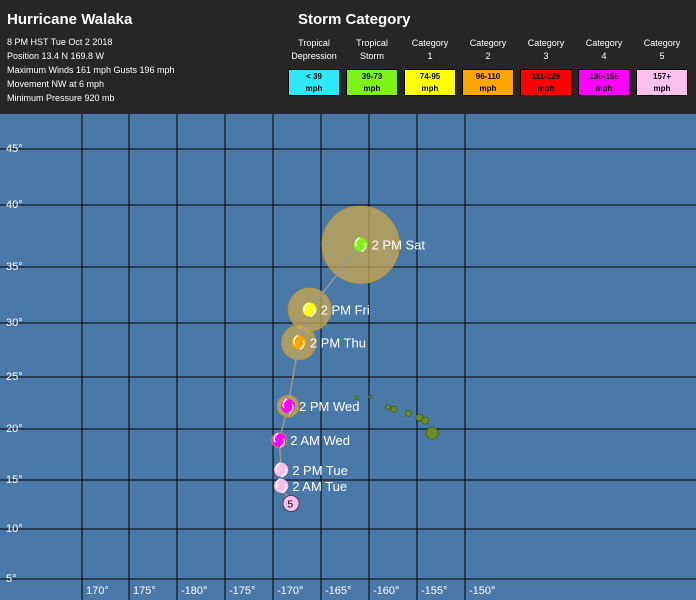 Image resolution: width=696 pixels, height=600 pixels. Describe the element at coordinates (430, 50) in the screenshot. I see `legend-category-label: Category 1` at that location.